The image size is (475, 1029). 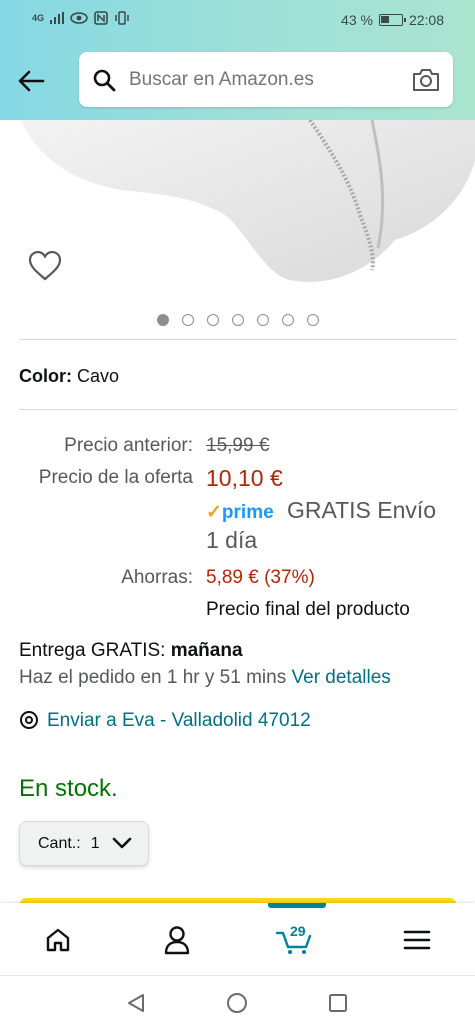 I want to click on stock-status: En stock., so click(x=68, y=788).